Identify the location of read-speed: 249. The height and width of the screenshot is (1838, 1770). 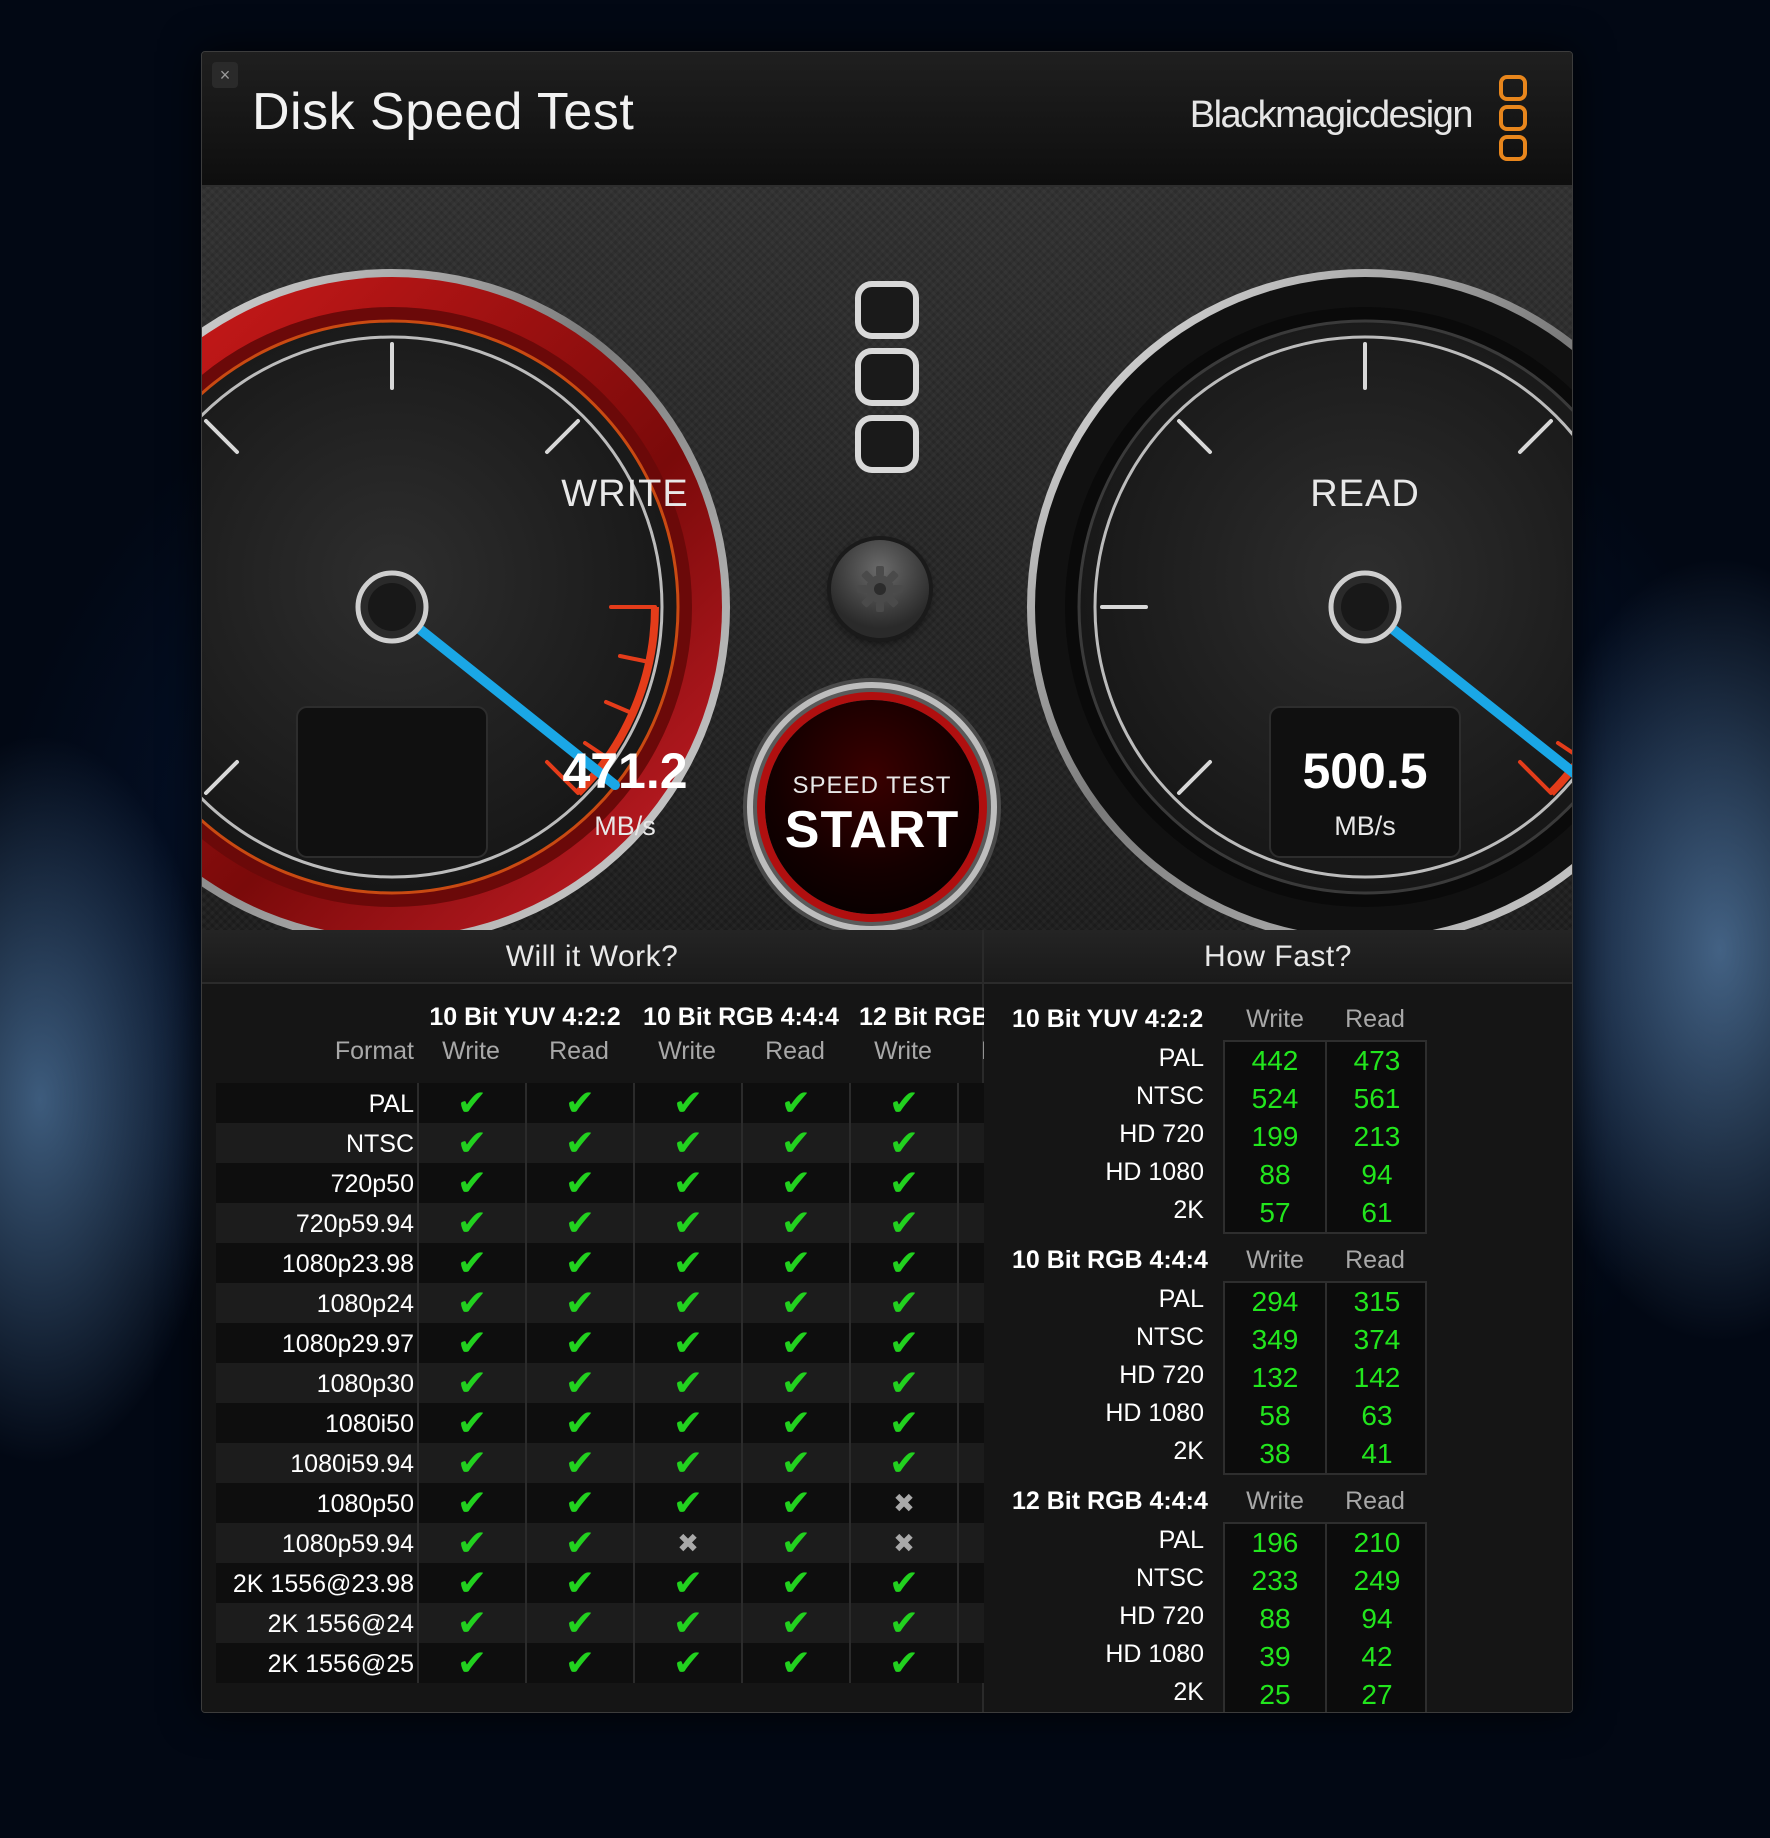
(1376, 1581).